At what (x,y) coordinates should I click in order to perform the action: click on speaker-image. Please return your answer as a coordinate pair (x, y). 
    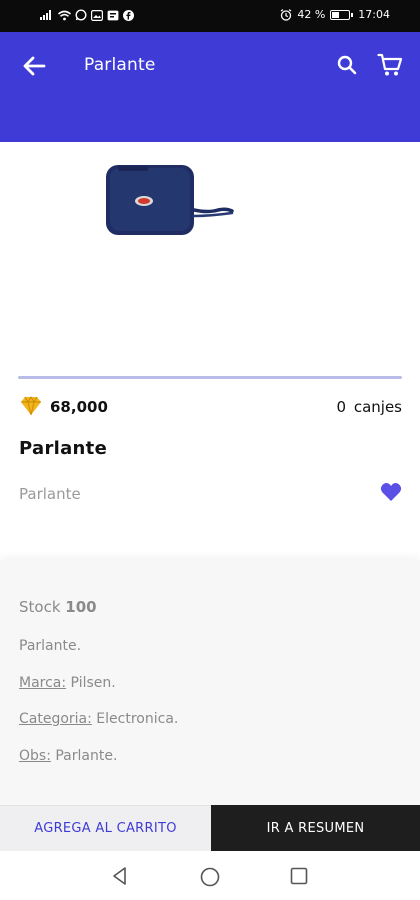
    Looking at the image, I should click on (170, 200).